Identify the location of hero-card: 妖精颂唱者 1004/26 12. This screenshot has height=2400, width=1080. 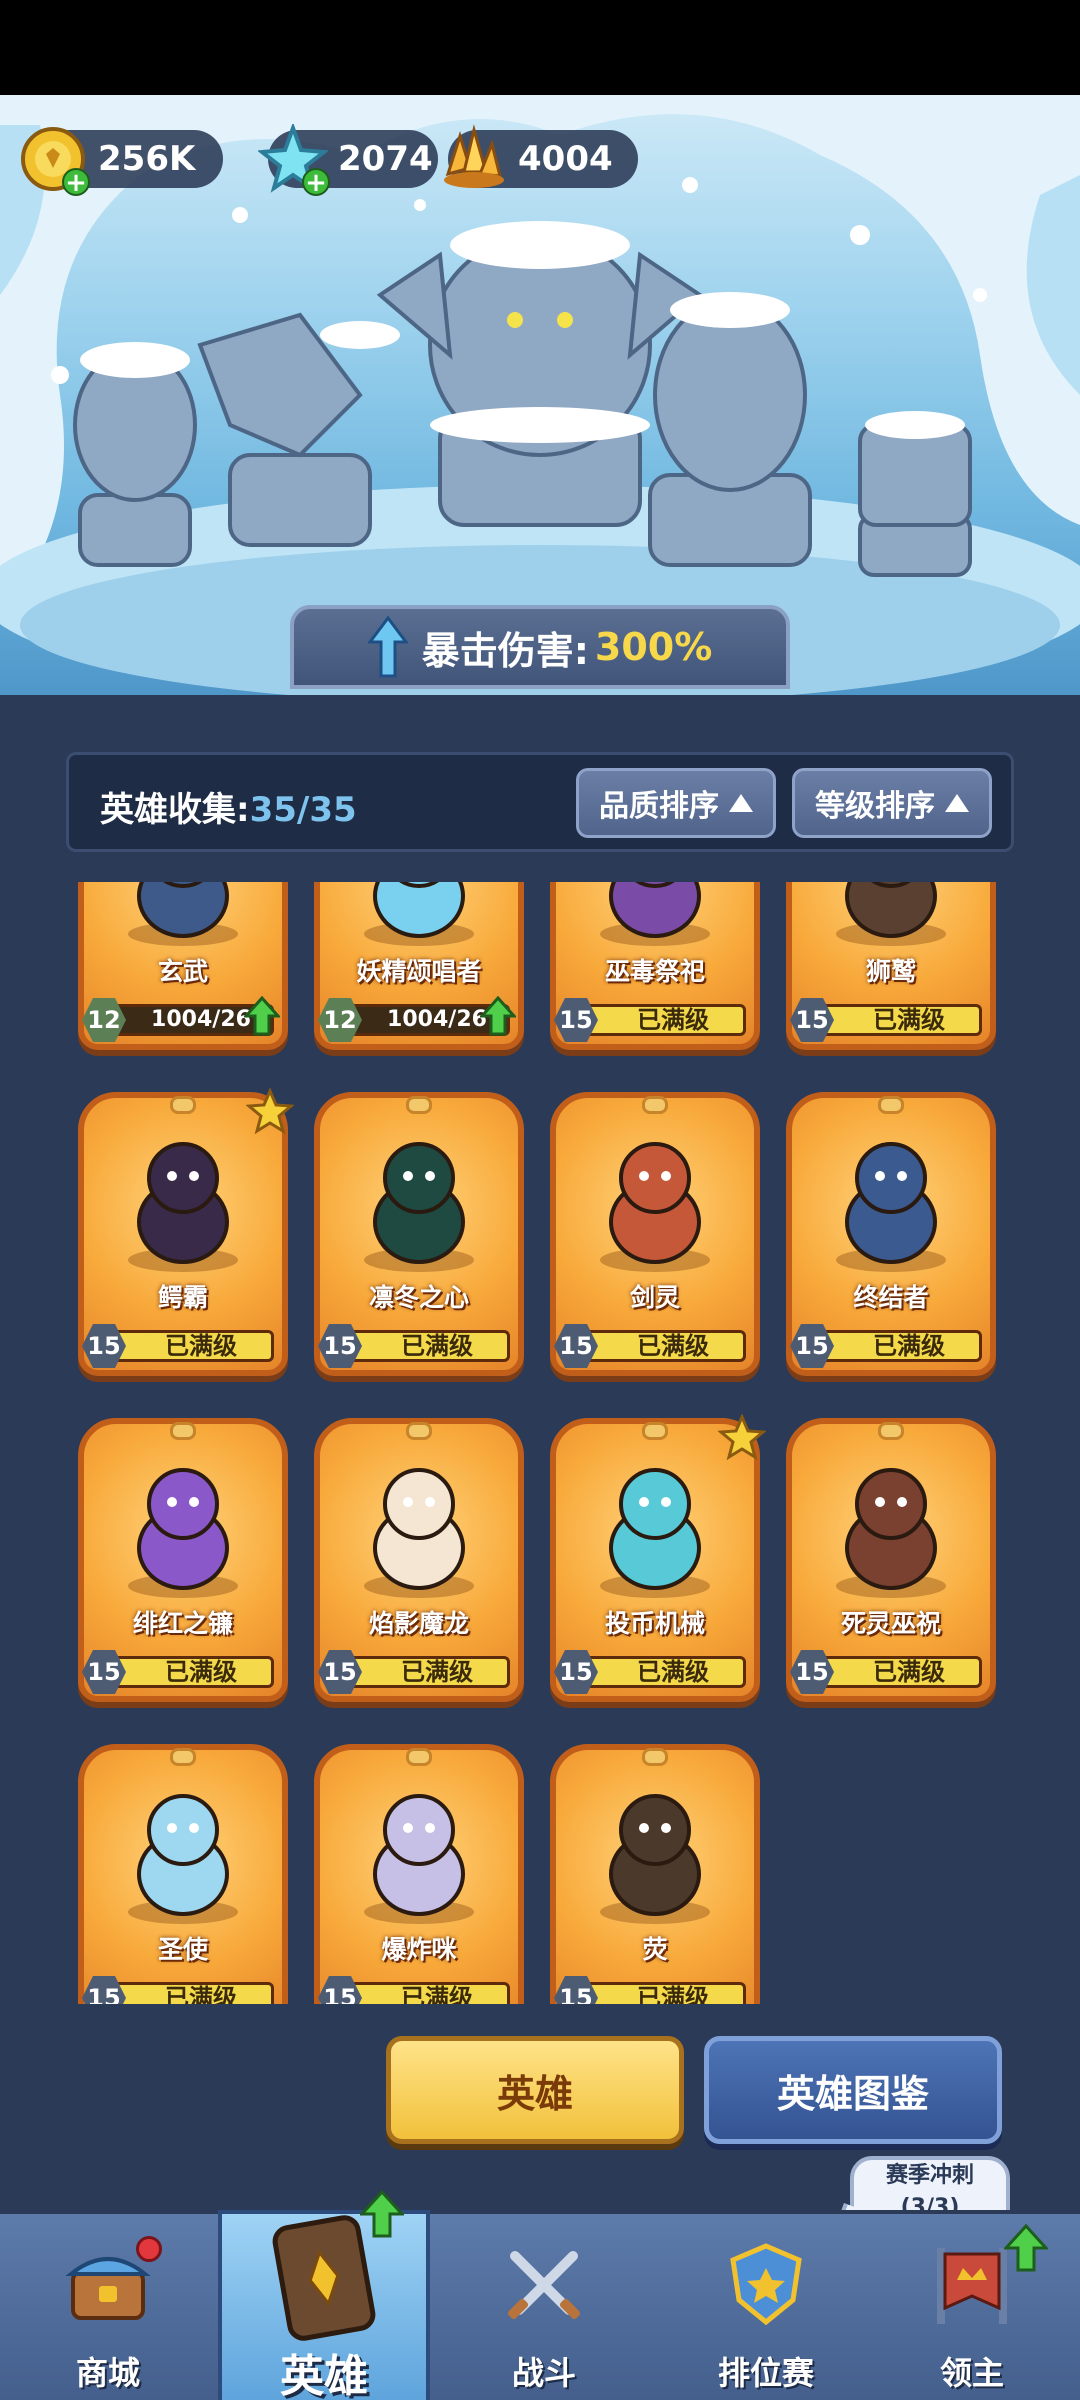
(419, 977).